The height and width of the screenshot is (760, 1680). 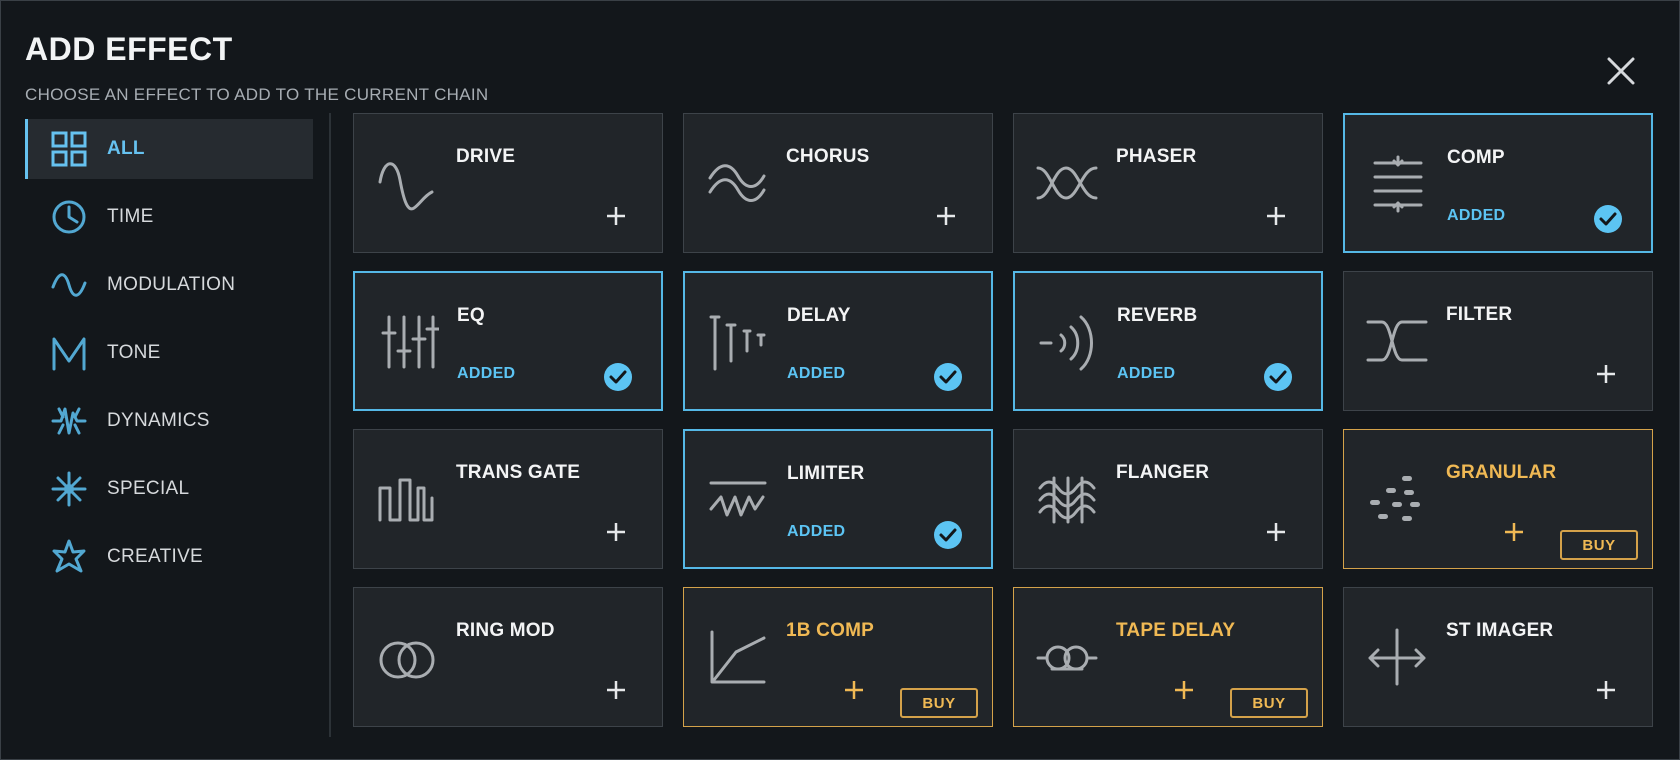 I want to click on effect-card-st-imager: ST IMAGER, so click(x=1498, y=657).